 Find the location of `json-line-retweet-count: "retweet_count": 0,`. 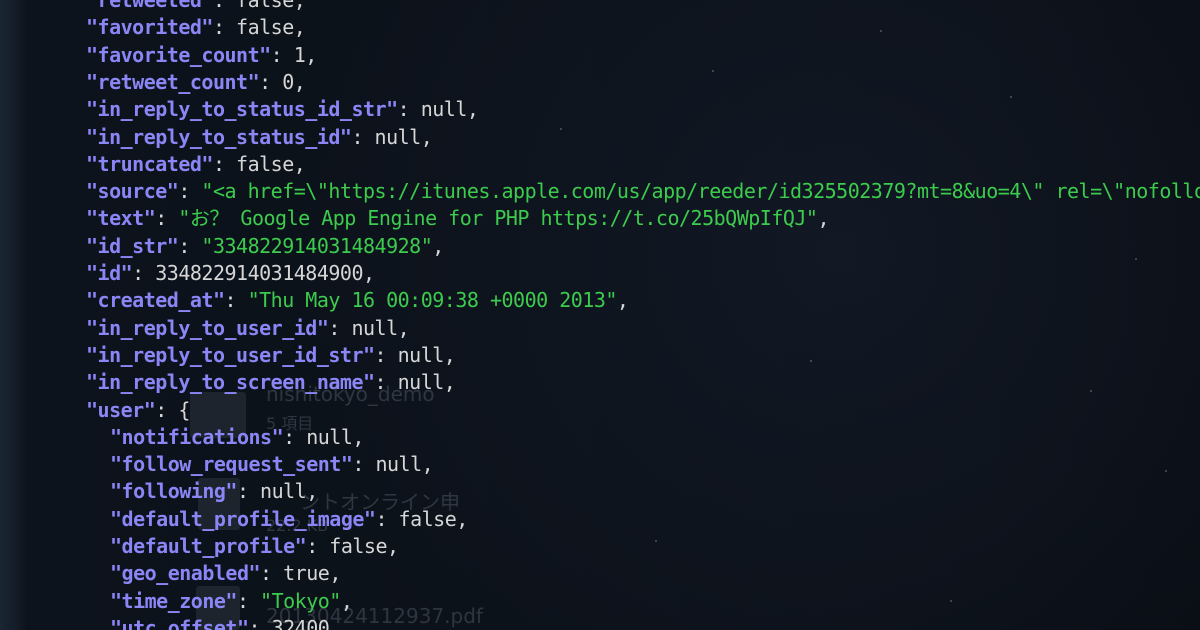

json-line-retweet-count: "retweet_count": 0, is located at coordinates (196, 81).